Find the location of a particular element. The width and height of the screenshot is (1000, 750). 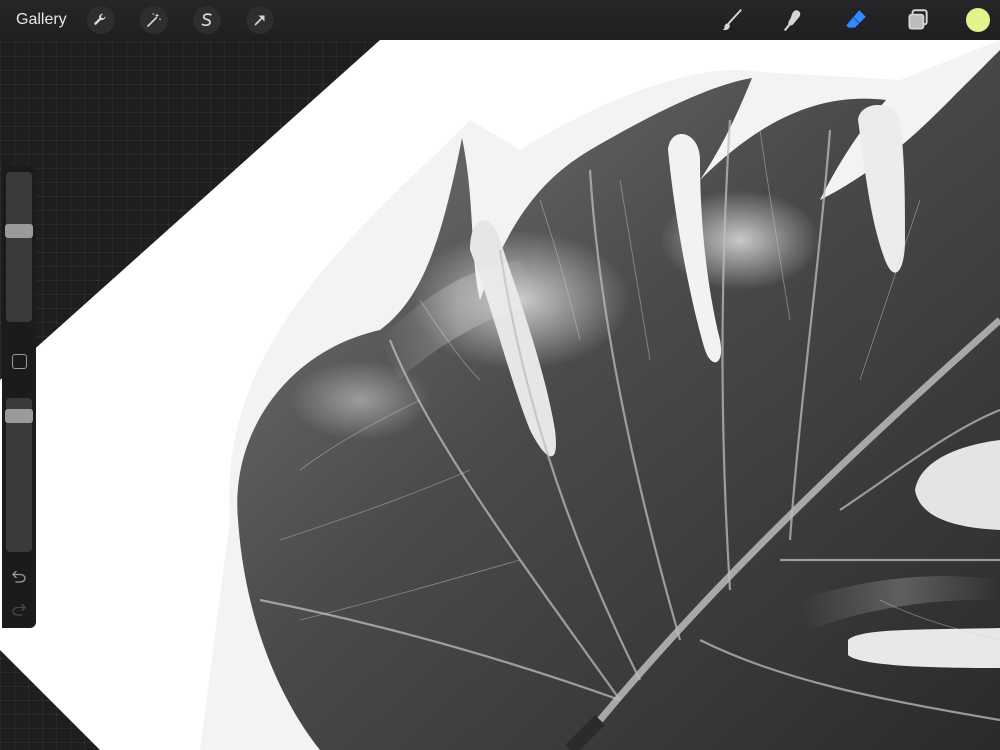

selection-s-icon is located at coordinates (206, 20).